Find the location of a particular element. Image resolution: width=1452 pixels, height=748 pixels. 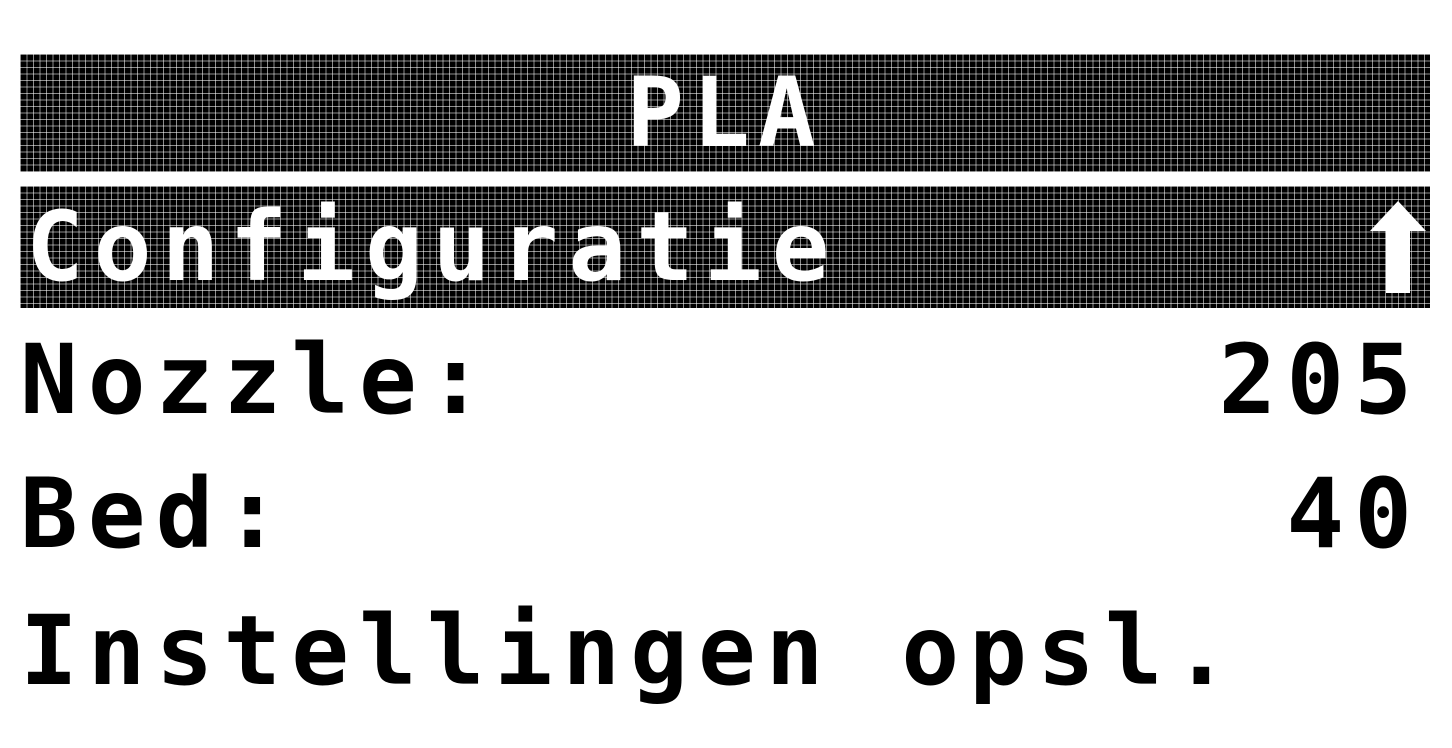

menu-item-save-settings: Instellingen opsl. is located at coordinates (721, 651).